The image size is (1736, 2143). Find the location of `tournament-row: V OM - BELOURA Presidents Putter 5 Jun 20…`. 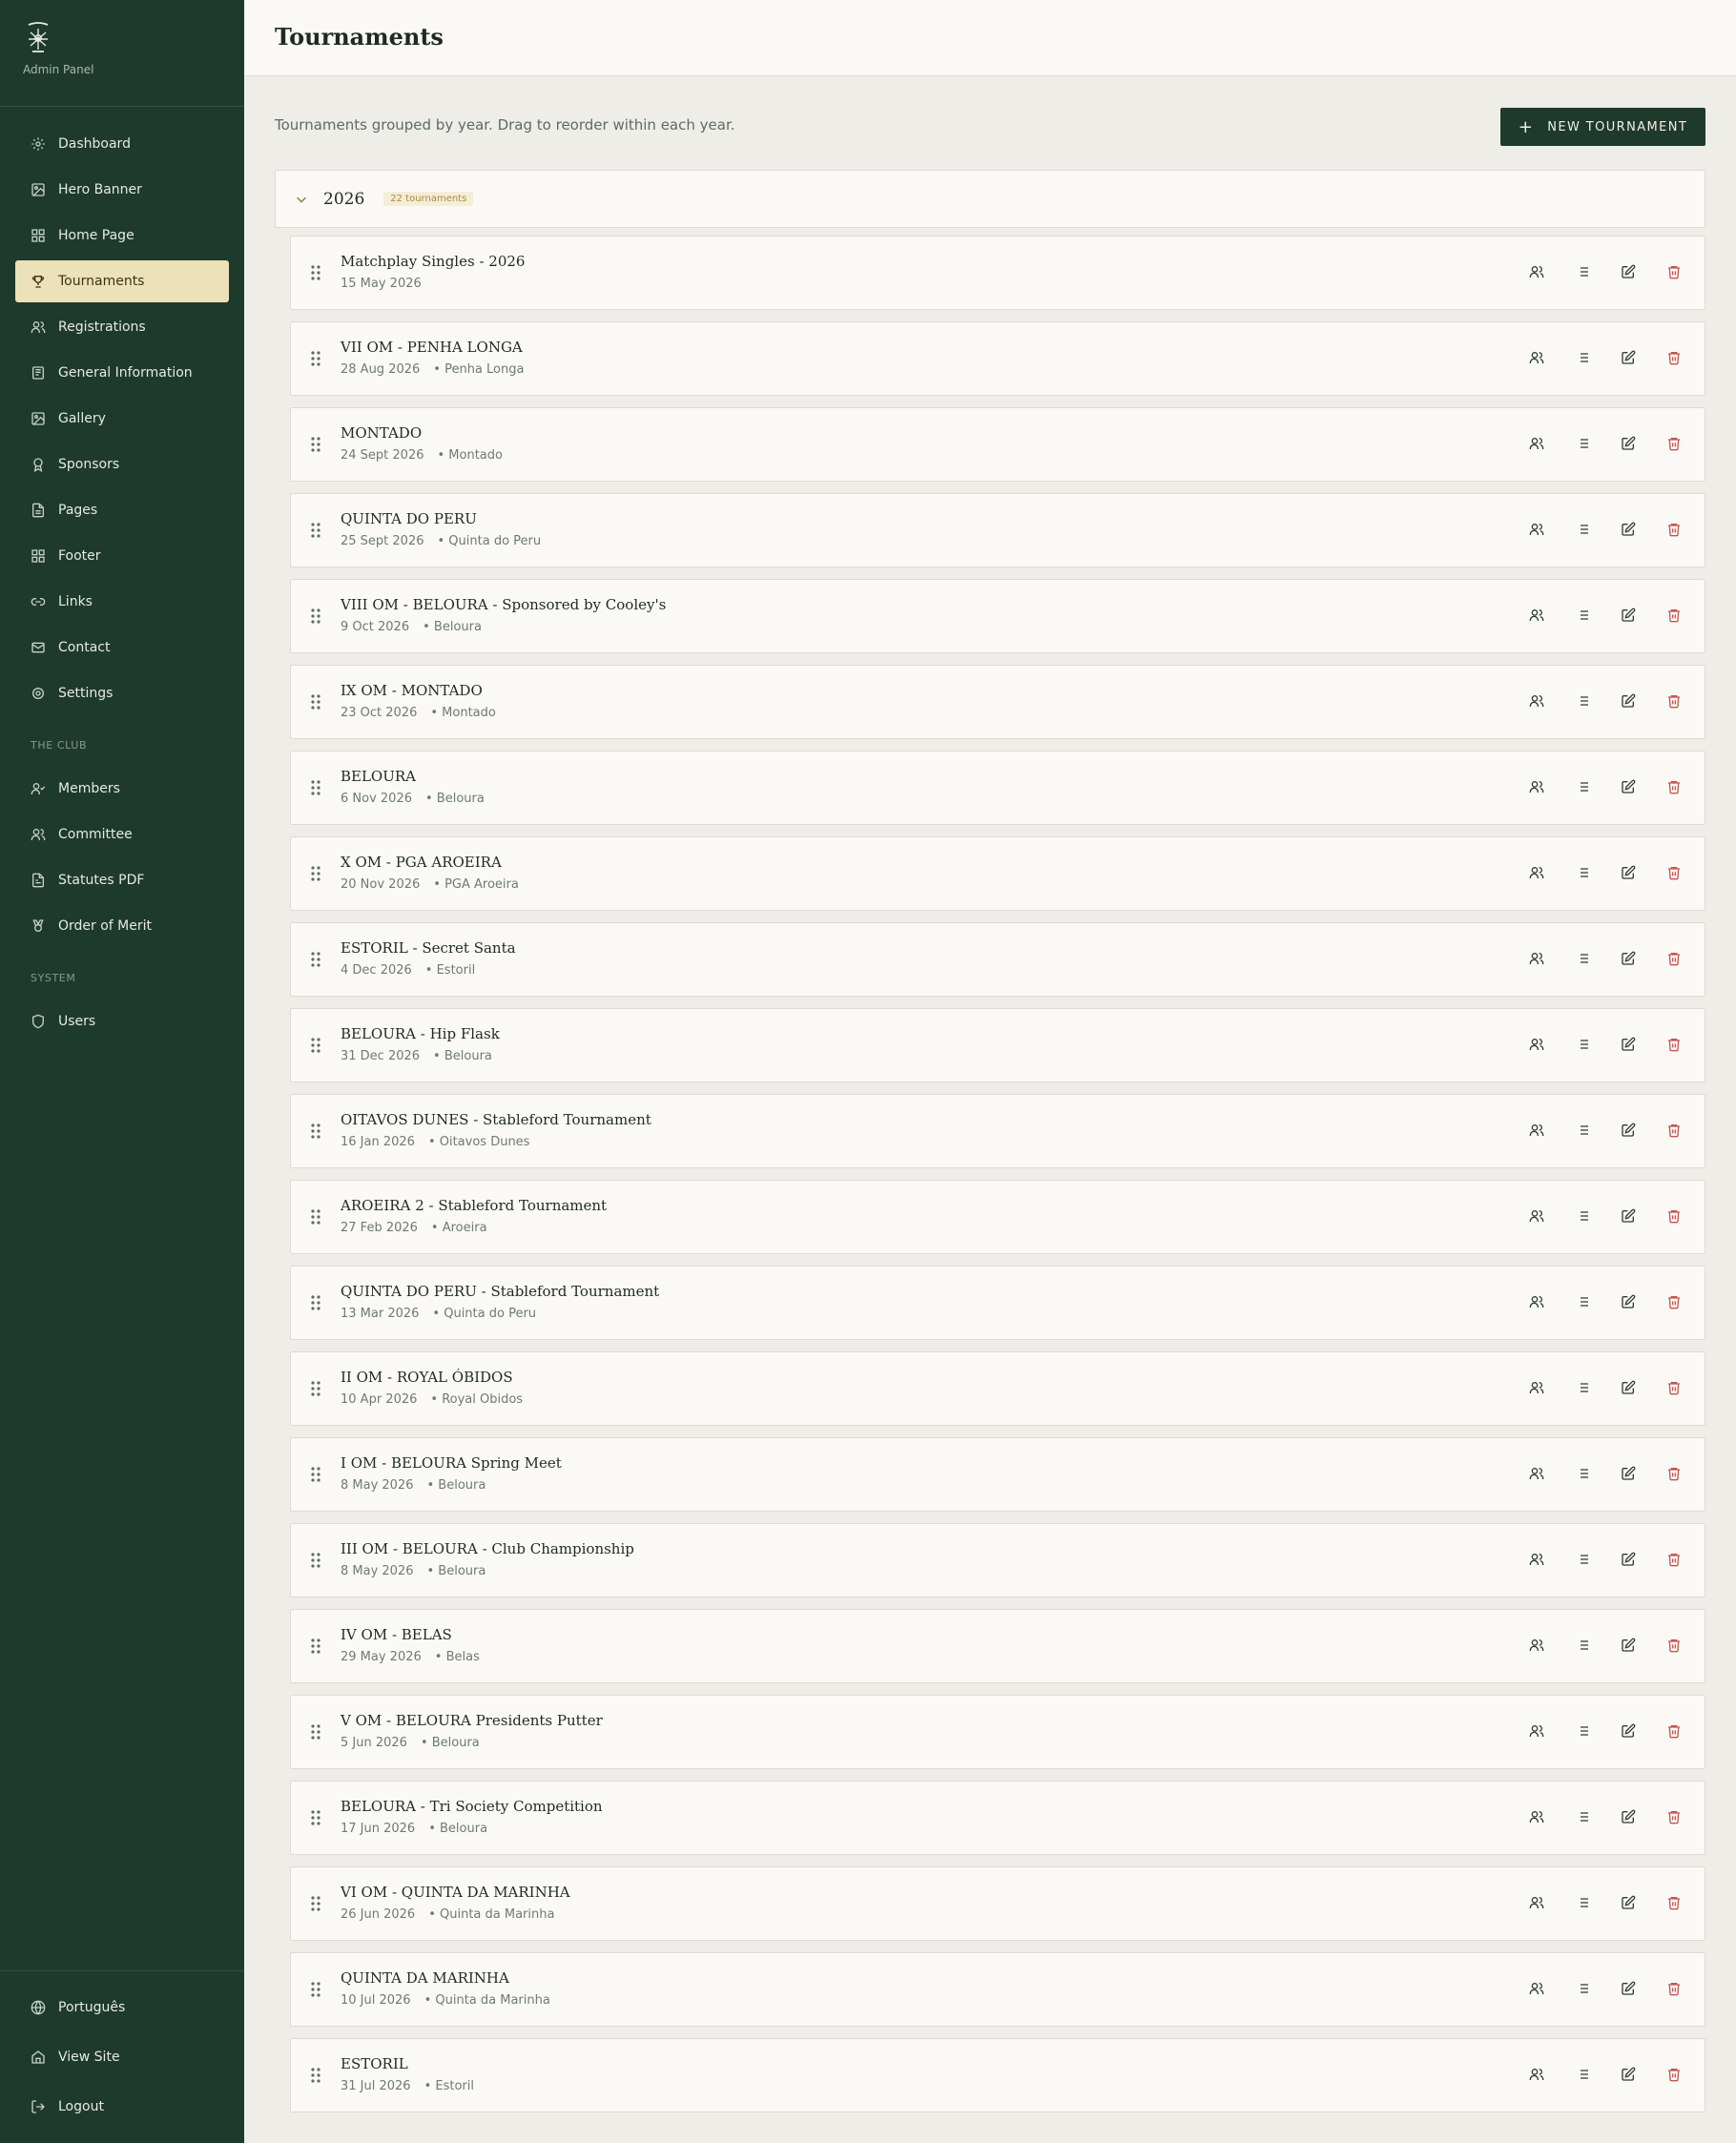

tournament-row: V OM - BELOURA Presidents Putter 5 Jun 20… is located at coordinates (997, 1732).